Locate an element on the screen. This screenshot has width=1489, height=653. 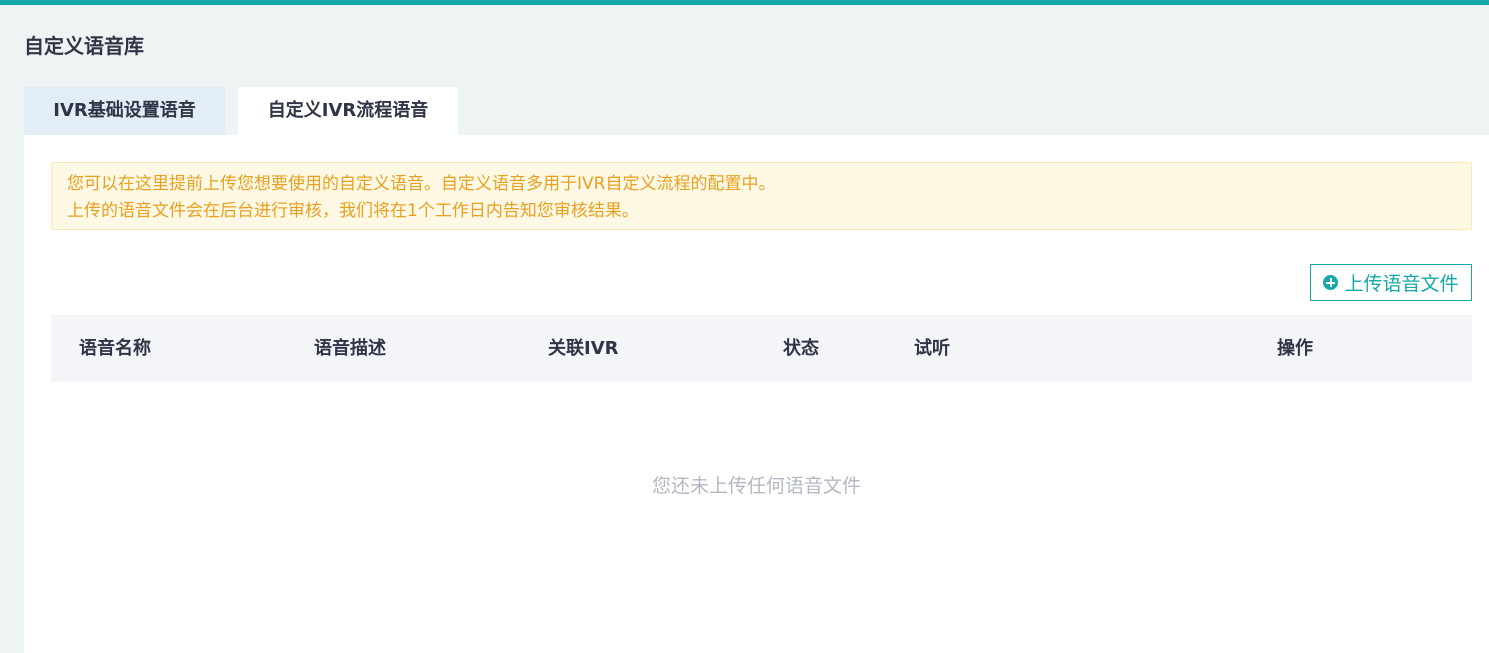
upload-voice-file-button: 上传语音文件 is located at coordinates (1391, 282).